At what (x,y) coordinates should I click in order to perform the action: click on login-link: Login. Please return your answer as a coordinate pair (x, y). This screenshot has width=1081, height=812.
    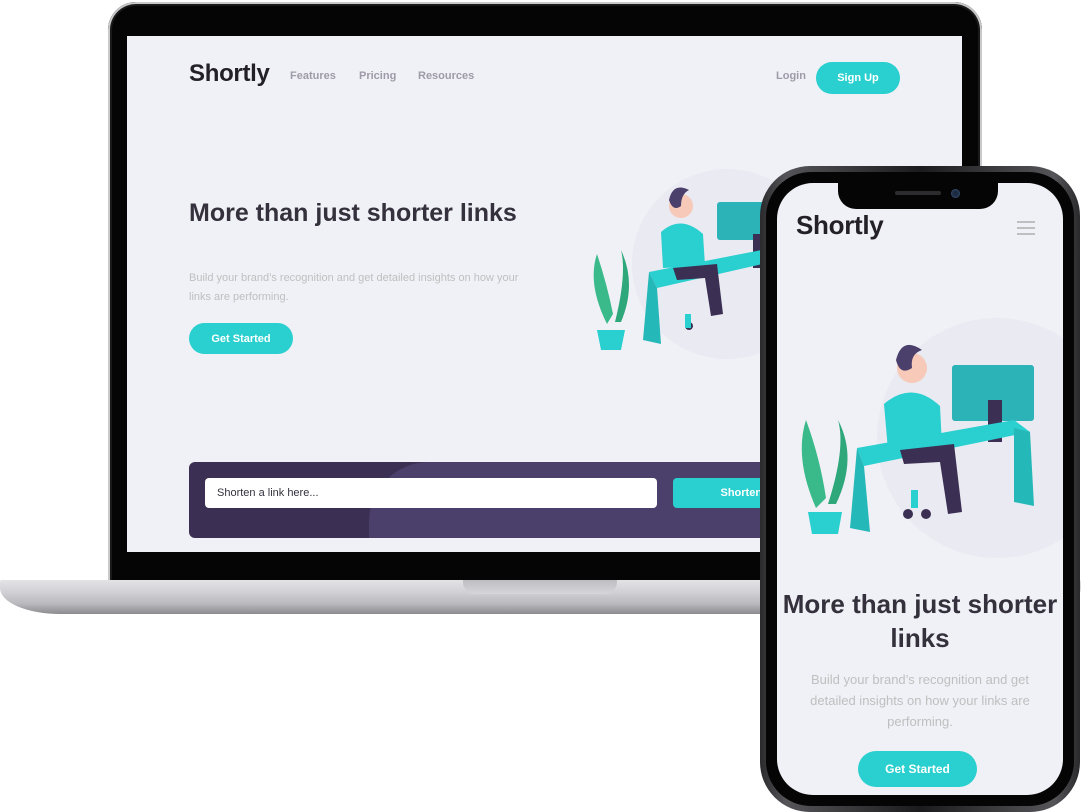
    Looking at the image, I should click on (791, 76).